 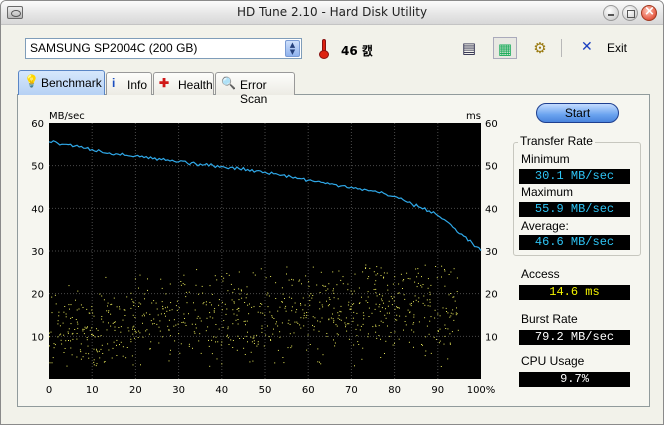 I want to click on tab-health: ✚ Health, so click(x=183, y=83).